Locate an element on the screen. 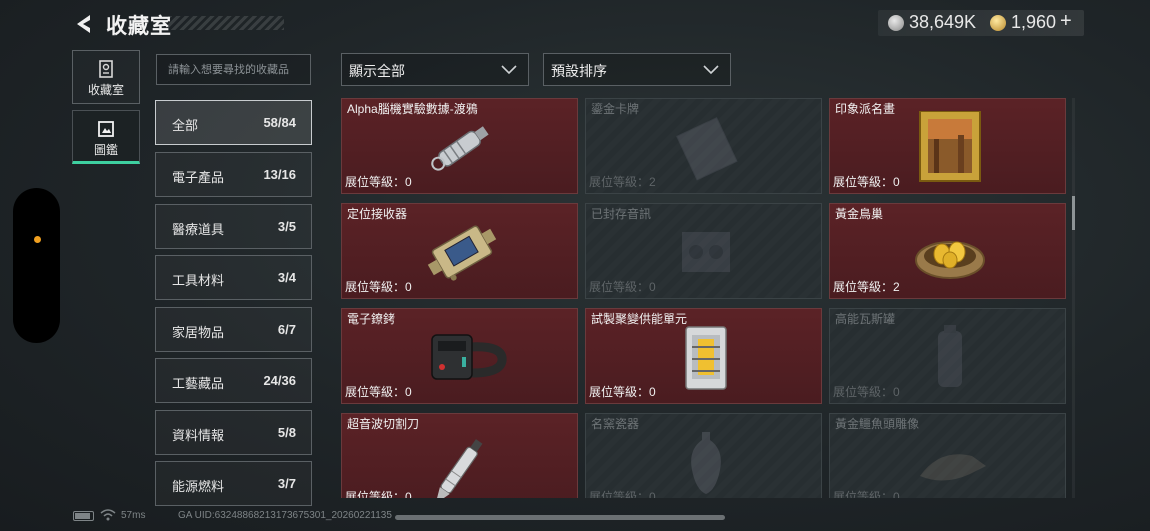  item-name: 已封存音訊 is located at coordinates (621, 214).